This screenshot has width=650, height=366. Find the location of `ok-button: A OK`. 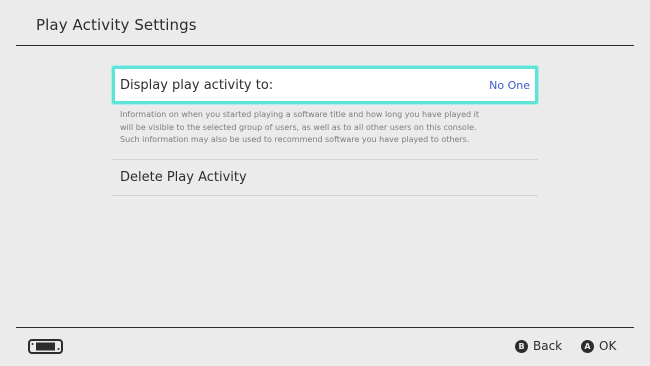

ok-button: A OK is located at coordinates (598, 346).